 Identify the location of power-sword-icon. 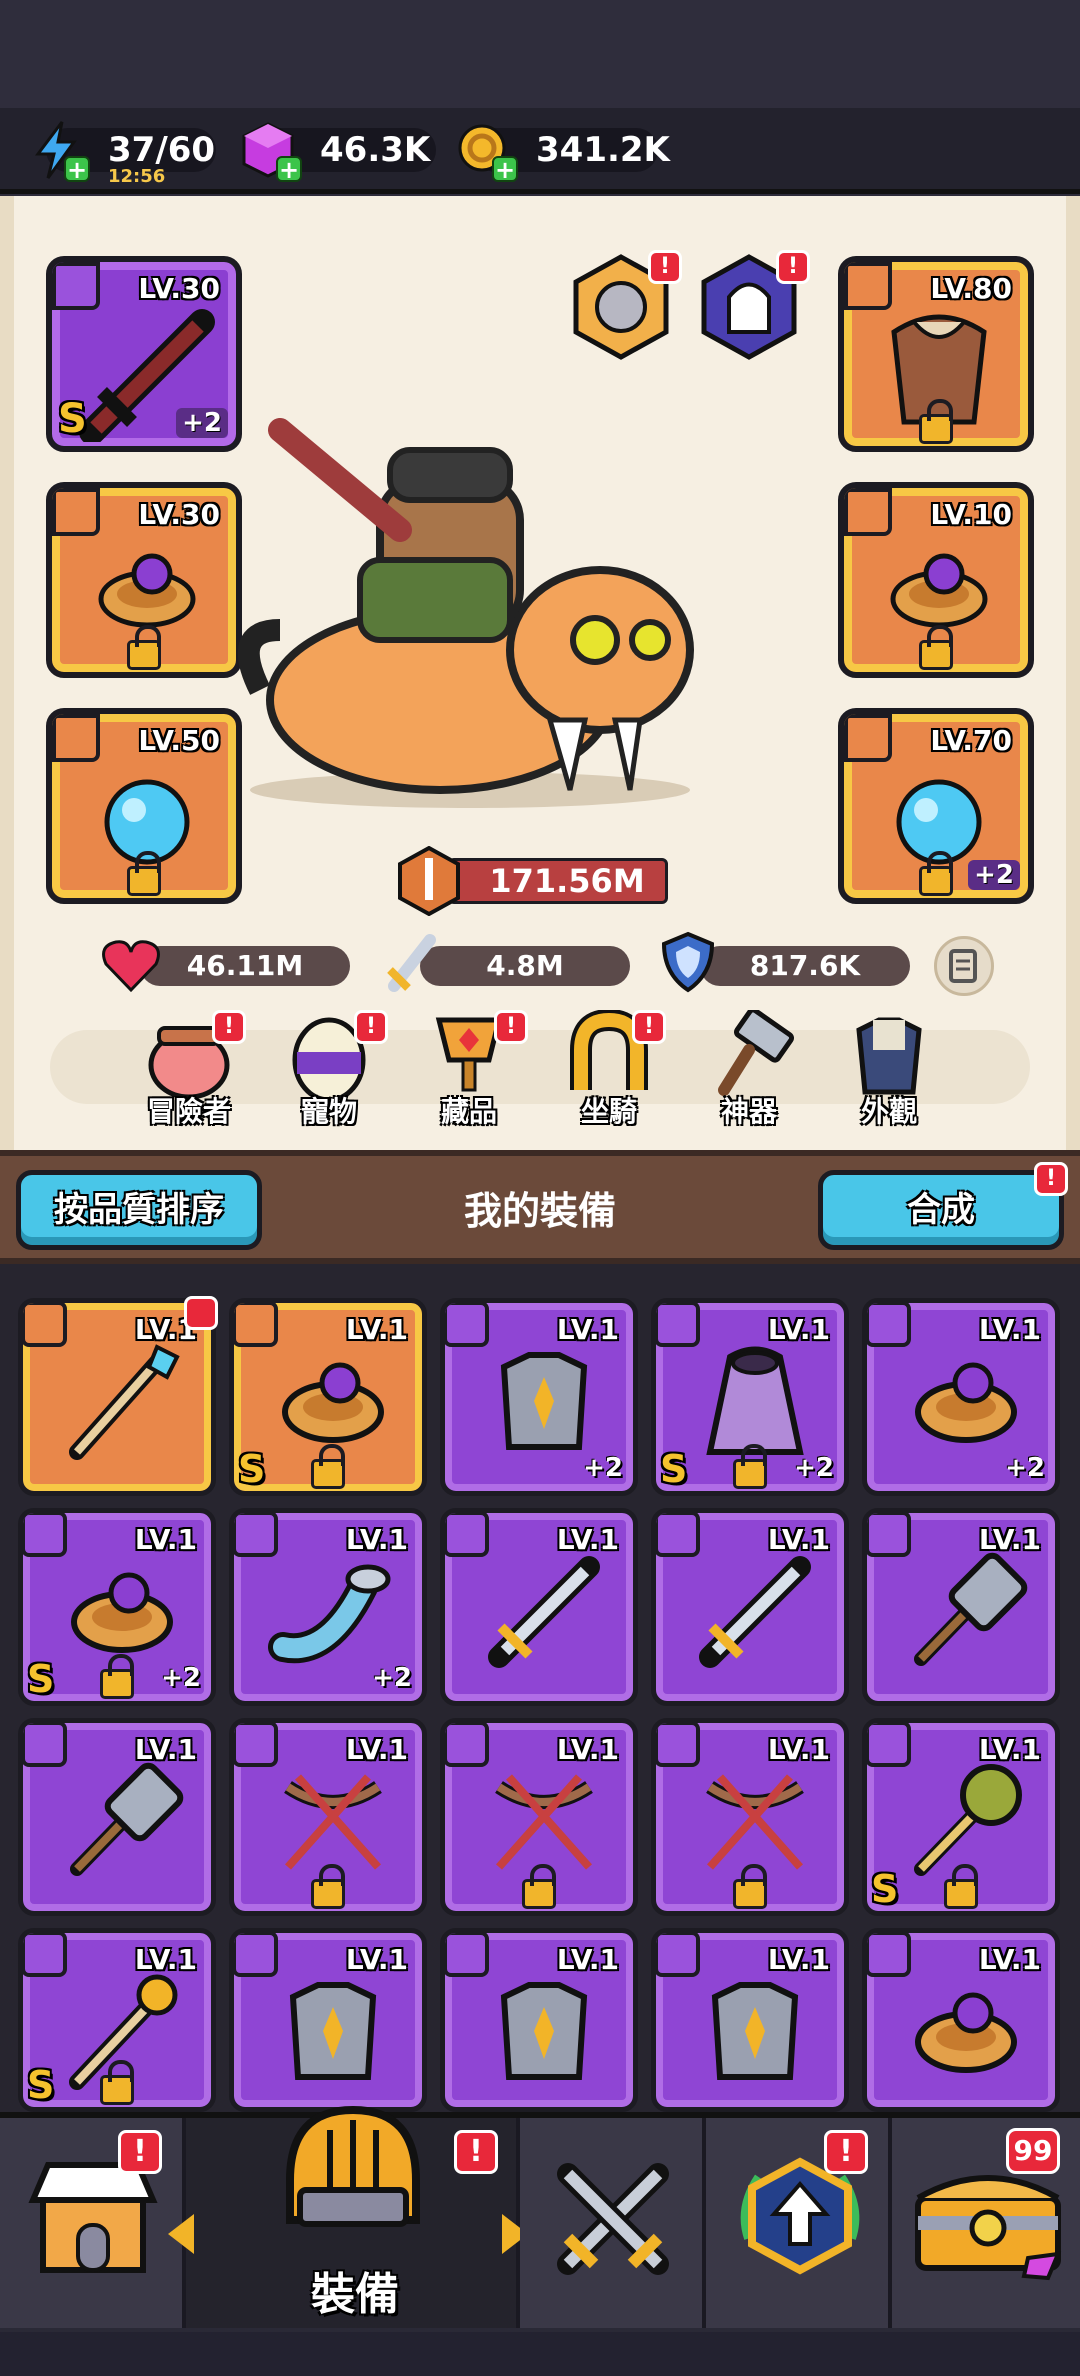
(429, 881).